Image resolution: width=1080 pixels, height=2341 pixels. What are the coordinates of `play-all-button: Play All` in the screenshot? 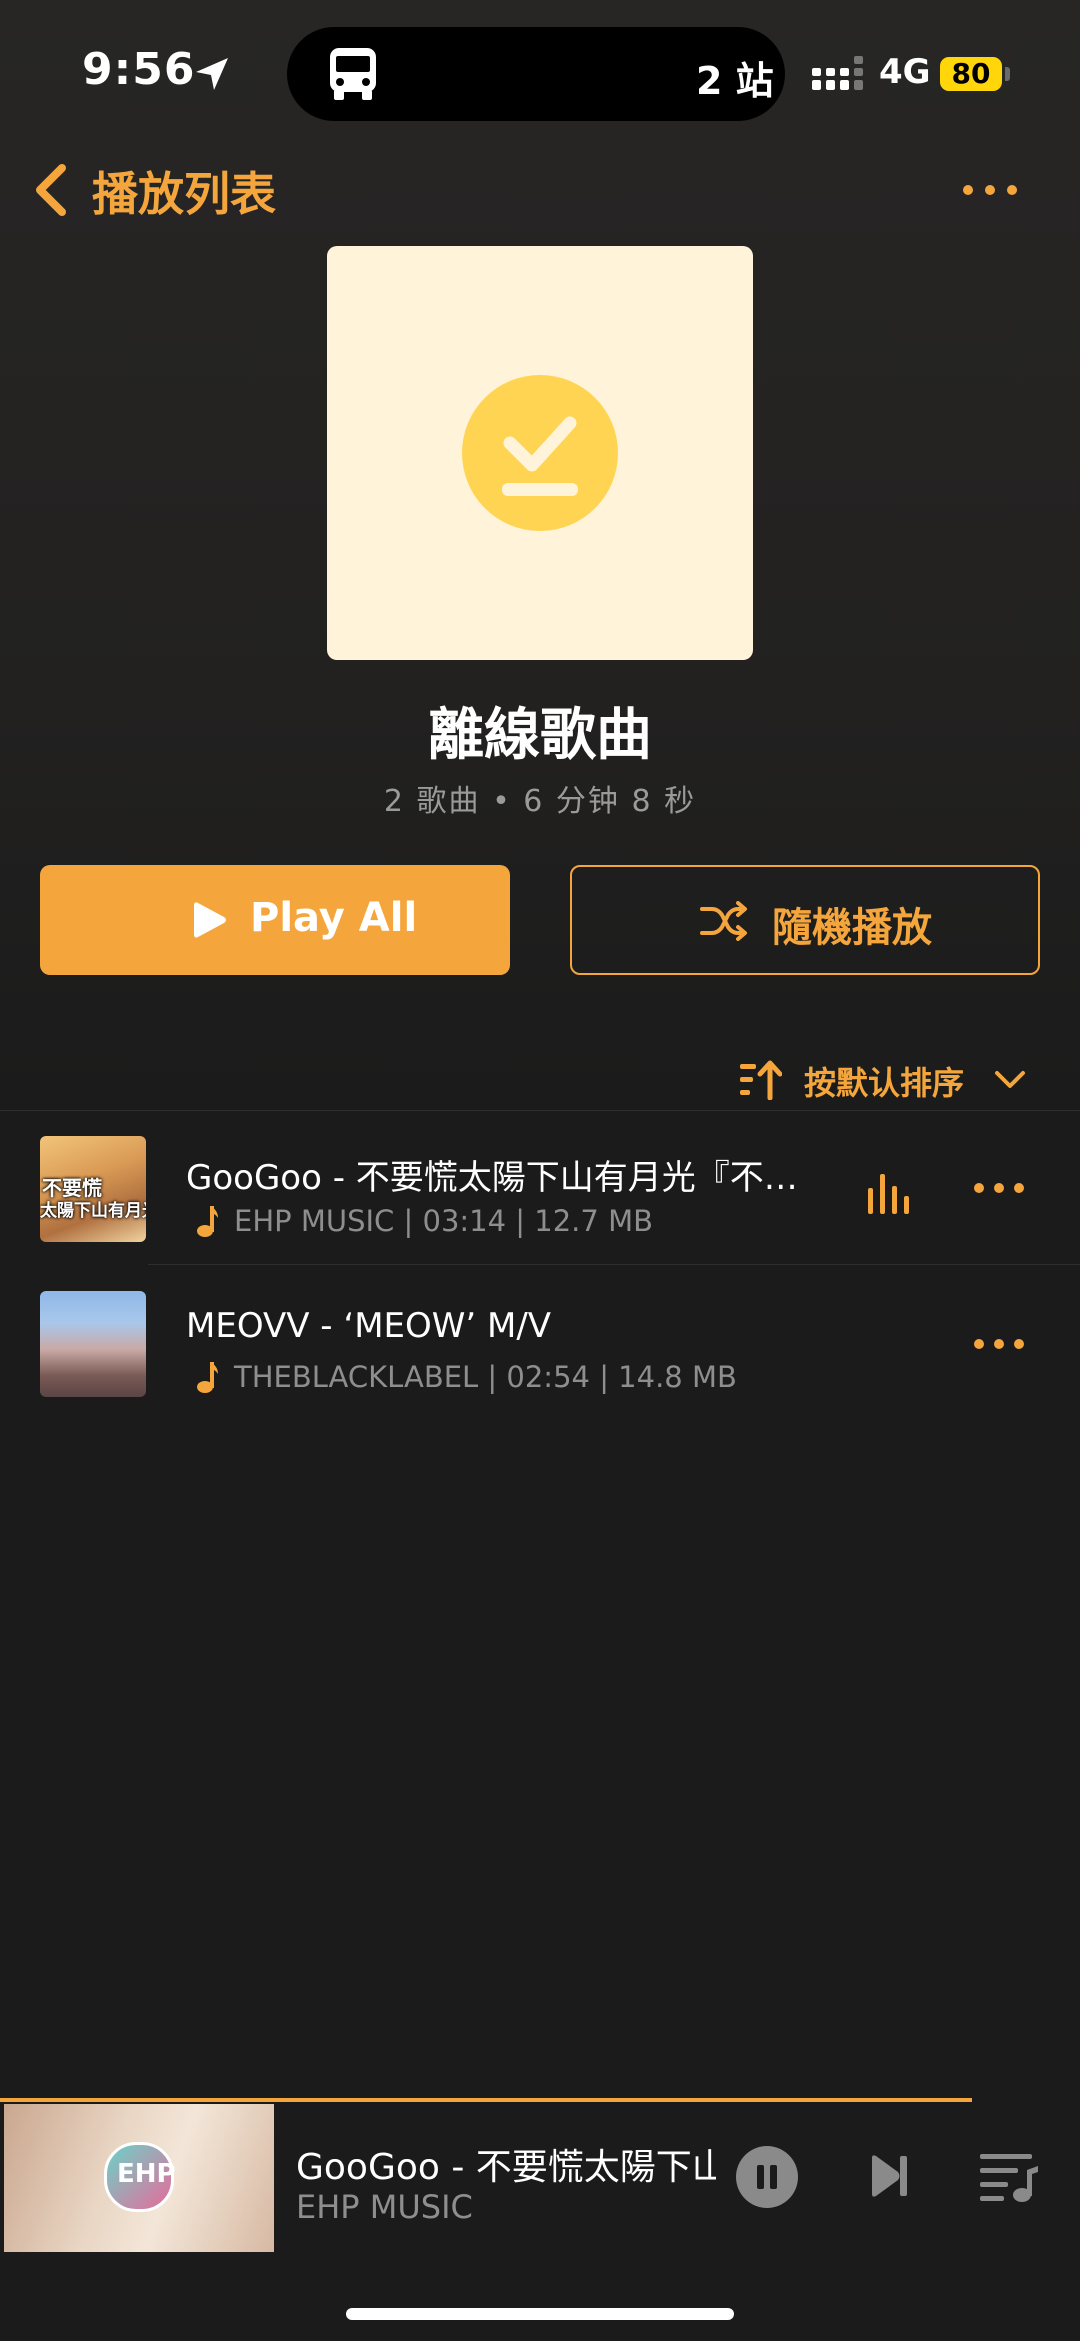 It's located at (275, 920).